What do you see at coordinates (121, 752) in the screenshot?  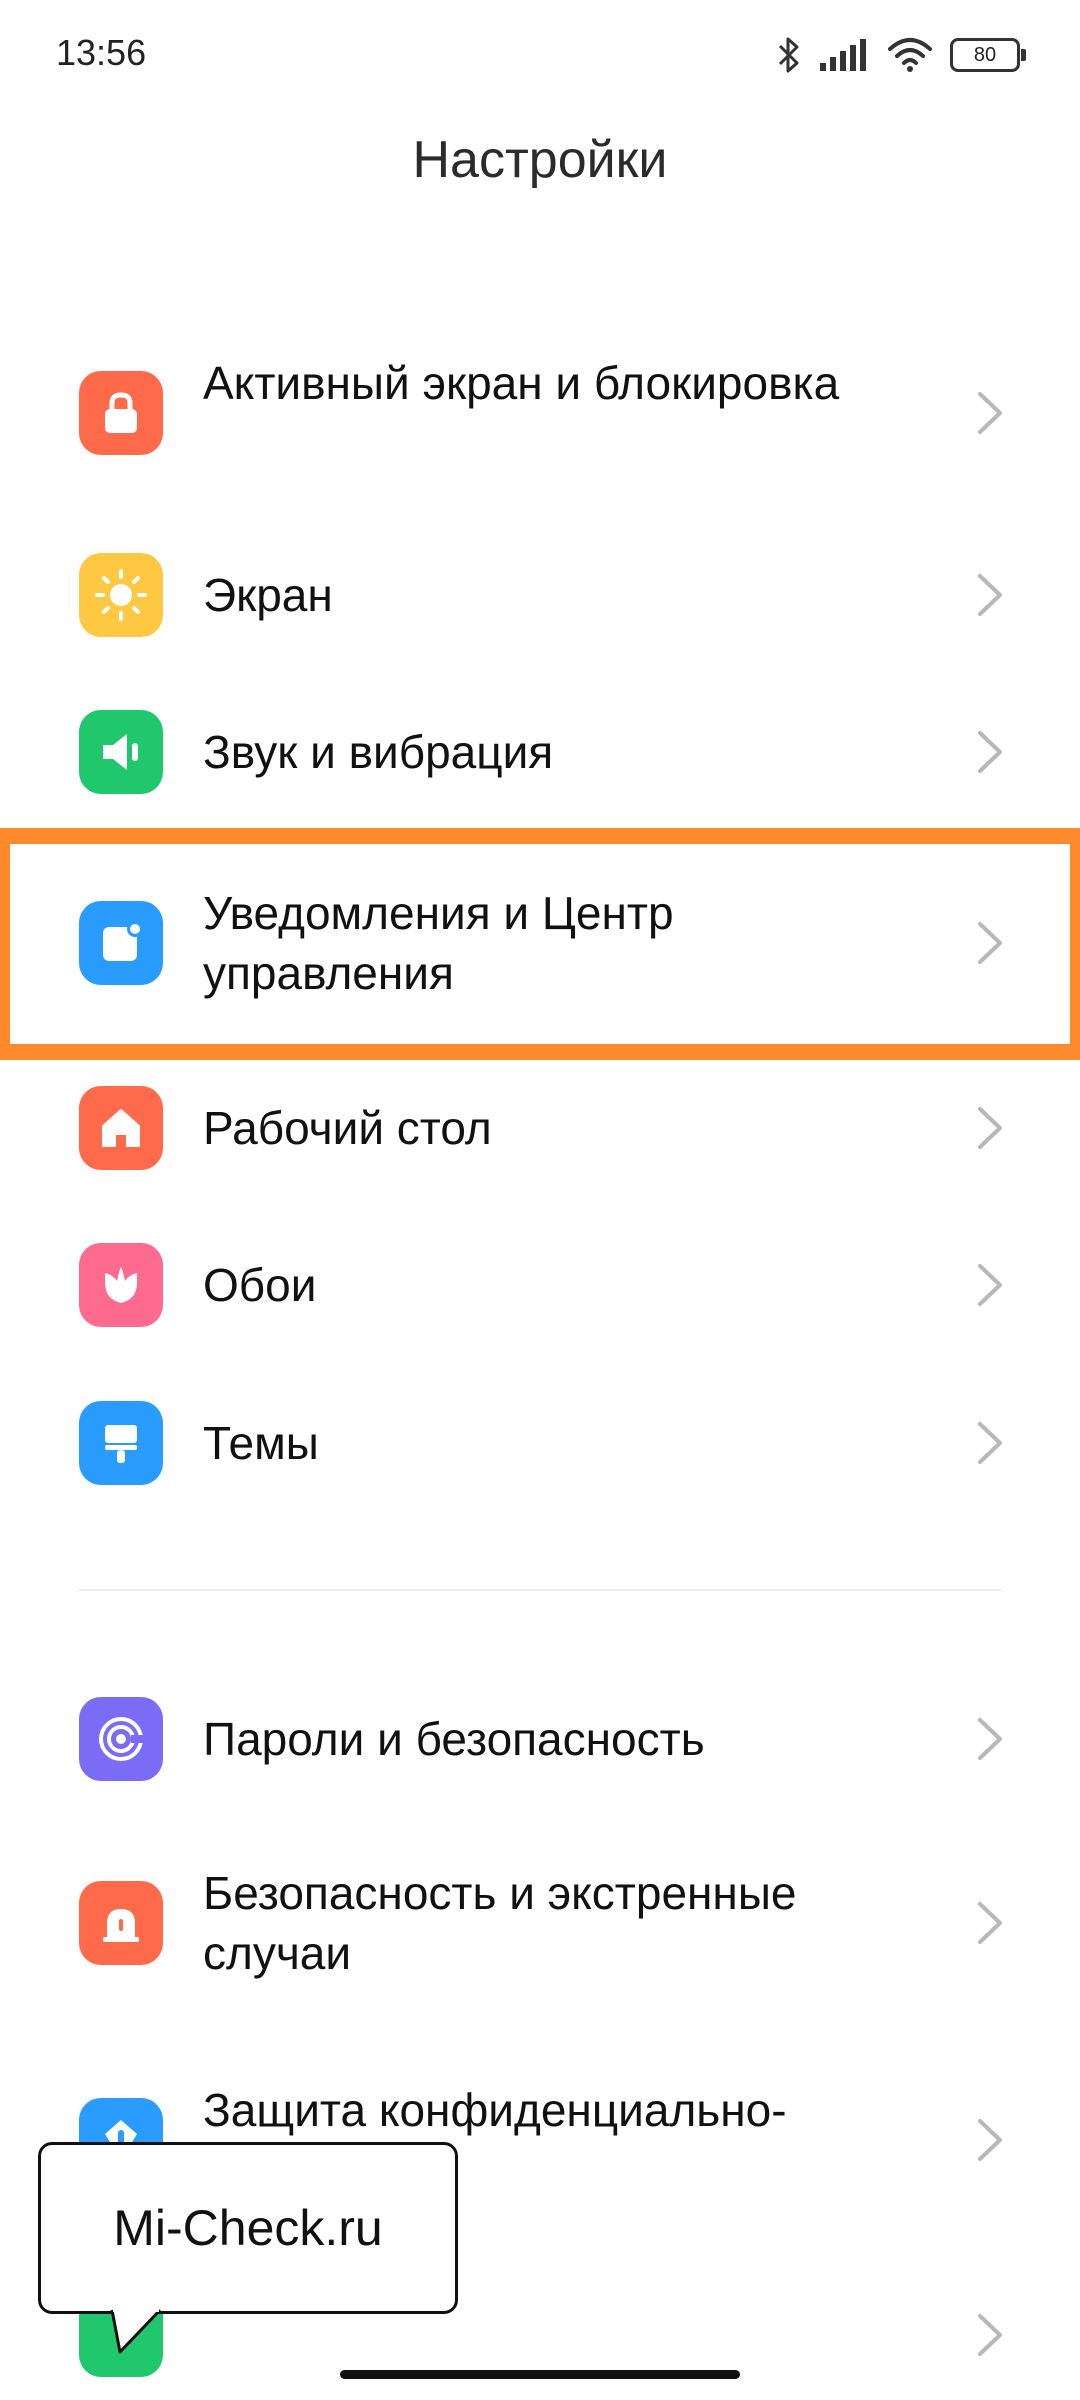 I see `speaker-icon` at bounding box center [121, 752].